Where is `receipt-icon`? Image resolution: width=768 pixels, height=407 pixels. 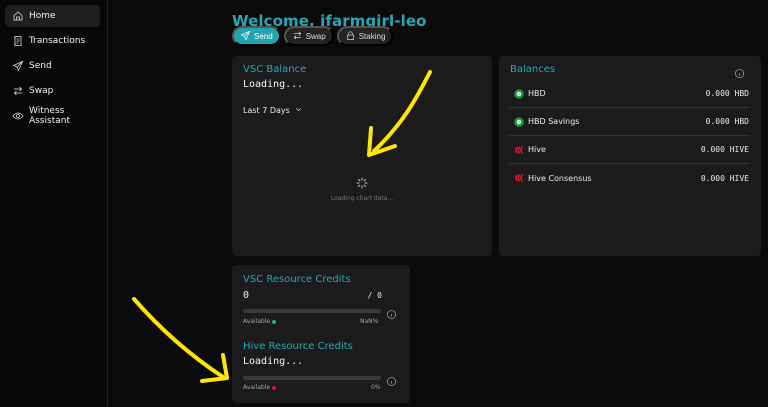
receipt-icon is located at coordinates (18, 41).